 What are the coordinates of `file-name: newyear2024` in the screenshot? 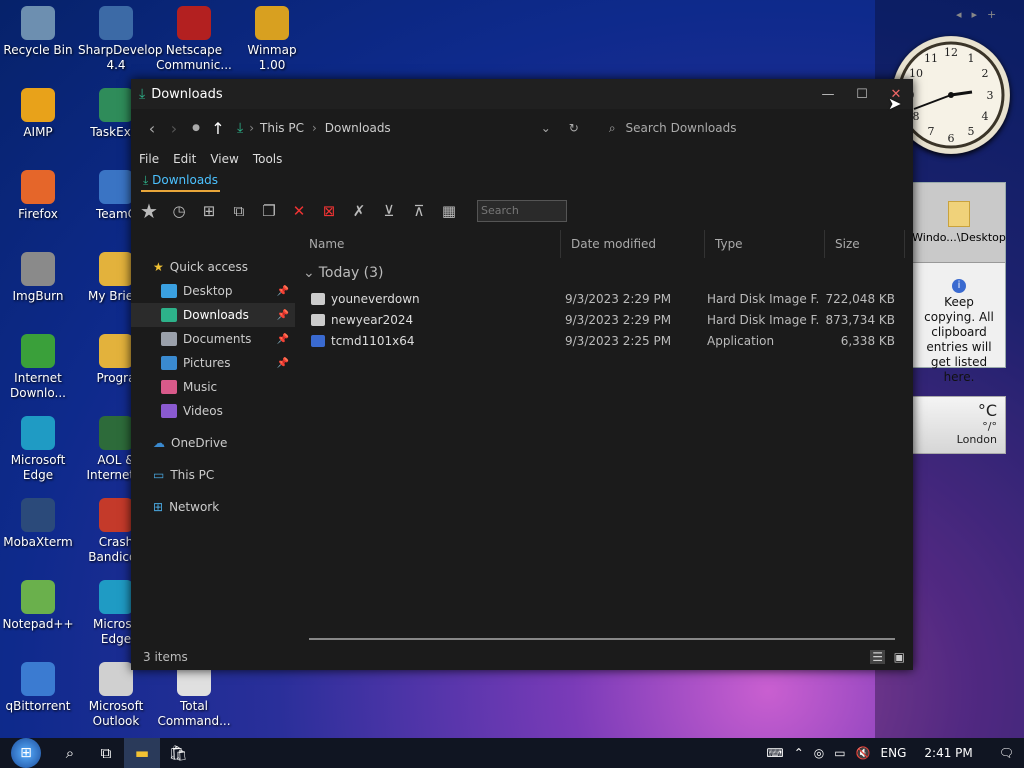 It's located at (372, 319).